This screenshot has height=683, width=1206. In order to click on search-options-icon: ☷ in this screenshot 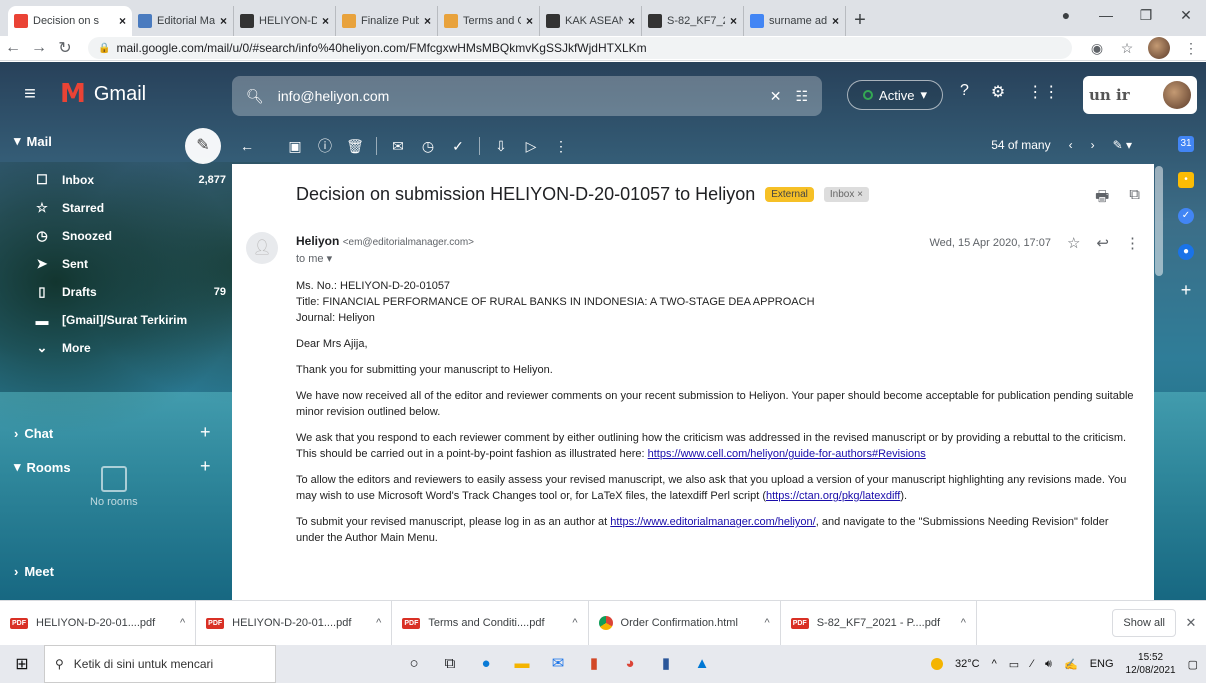, I will do `click(801, 96)`.